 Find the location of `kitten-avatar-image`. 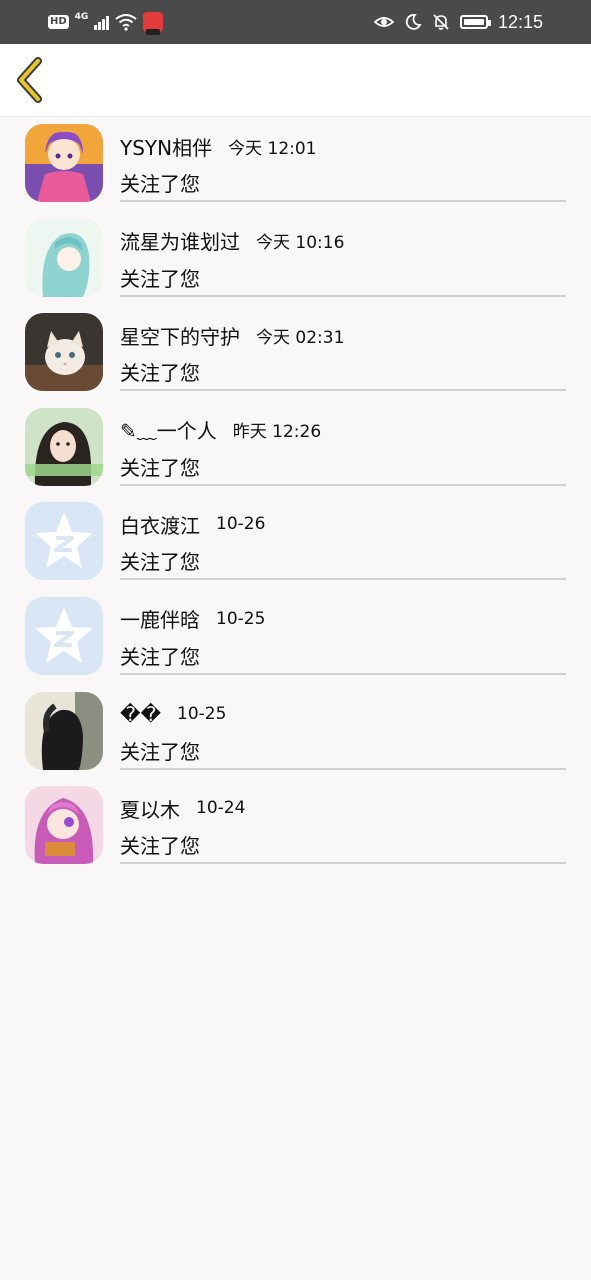

kitten-avatar-image is located at coordinates (64, 352).